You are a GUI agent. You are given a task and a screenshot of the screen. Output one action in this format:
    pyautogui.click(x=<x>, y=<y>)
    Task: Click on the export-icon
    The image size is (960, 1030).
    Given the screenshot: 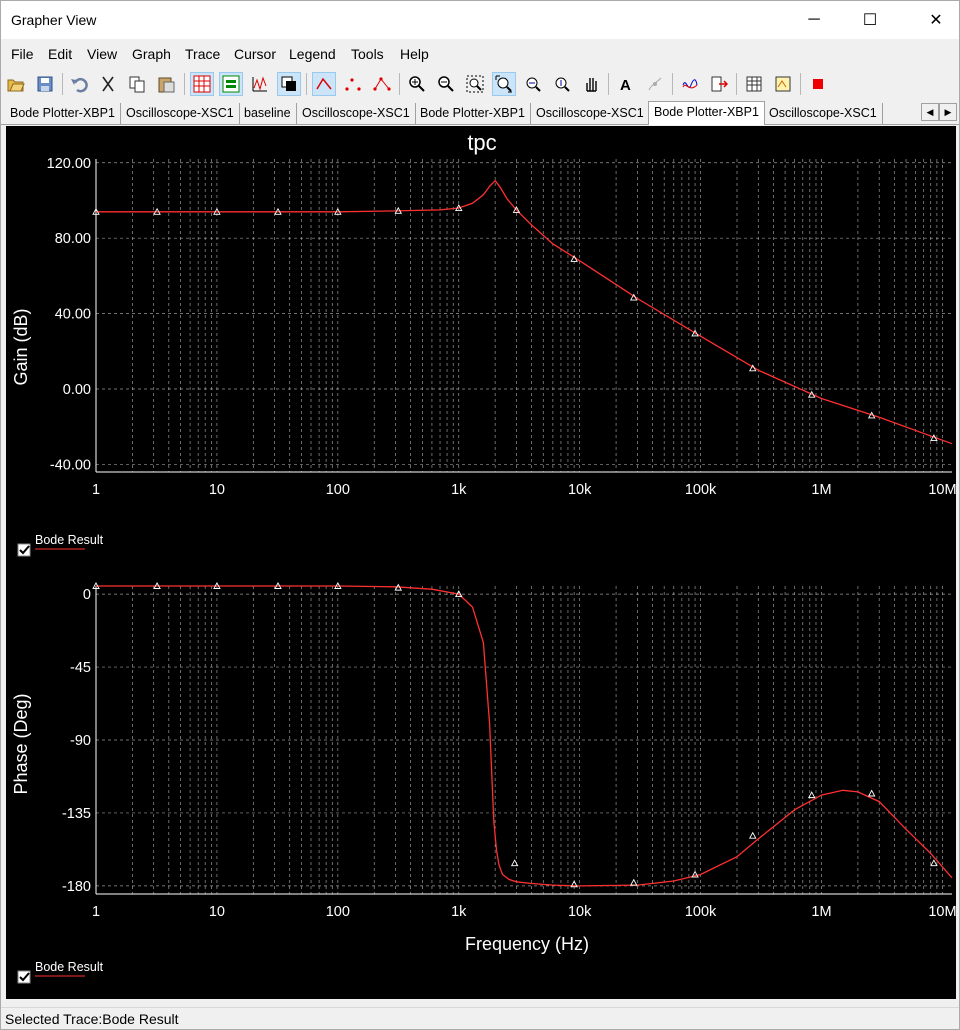 What is the action you would take?
    pyautogui.click(x=719, y=84)
    